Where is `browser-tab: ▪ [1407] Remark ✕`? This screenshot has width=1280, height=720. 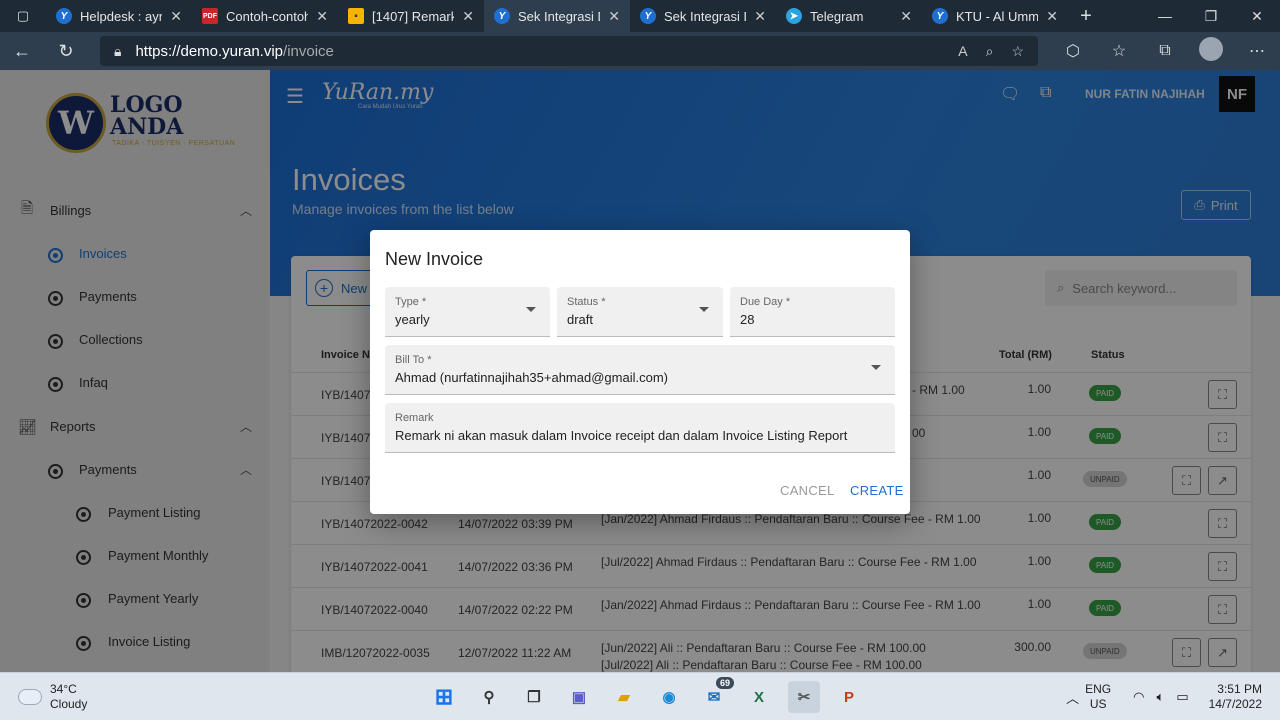 browser-tab: ▪ [1407] Remark ✕ is located at coordinates (411, 16).